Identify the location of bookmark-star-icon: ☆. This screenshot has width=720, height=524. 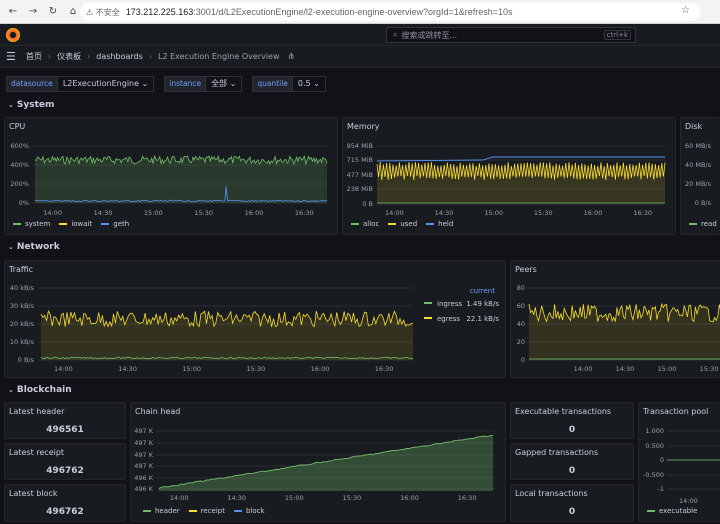
(685, 10).